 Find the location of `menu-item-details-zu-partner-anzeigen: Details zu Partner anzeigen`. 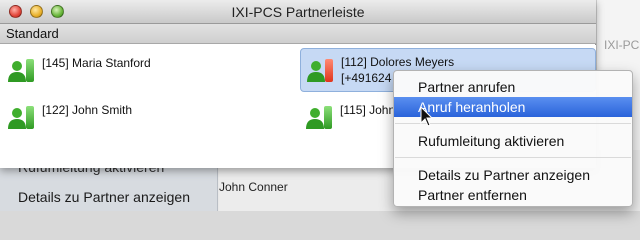

menu-item-details-zu-partner-anzeigen: Details zu Partner anzeigen is located at coordinates (513, 175).